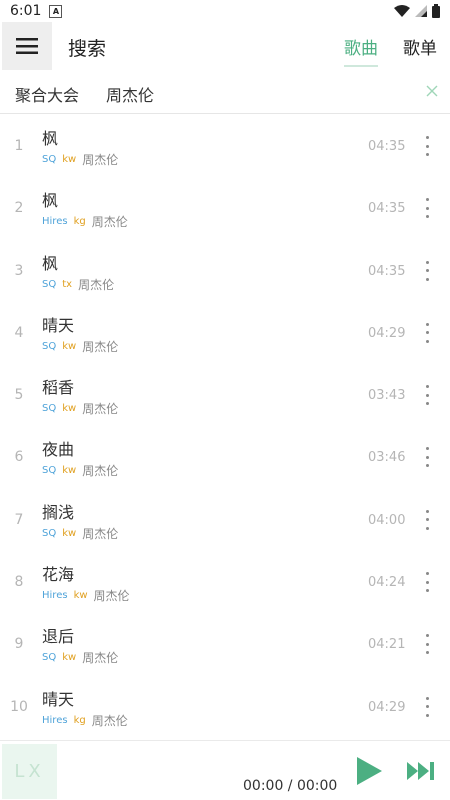 This screenshot has width=450, height=800. I want to click on song-row: 7 搁浅 SQ kw 周杰伦 04:00, so click(225, 519).